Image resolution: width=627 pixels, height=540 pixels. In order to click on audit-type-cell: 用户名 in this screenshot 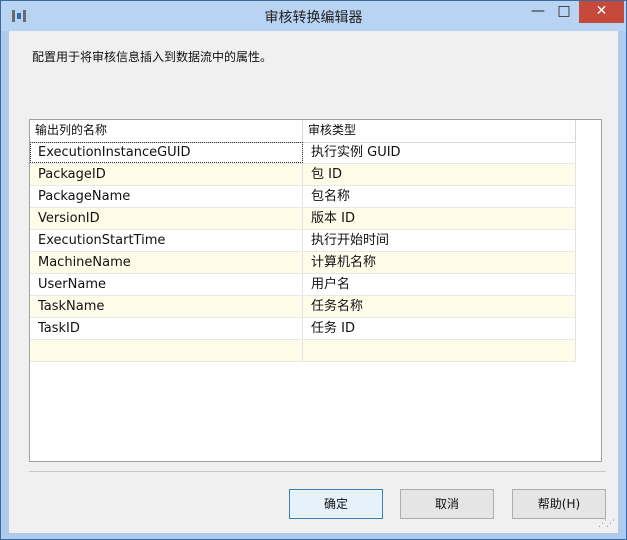, I will do `click(439, 284)`.